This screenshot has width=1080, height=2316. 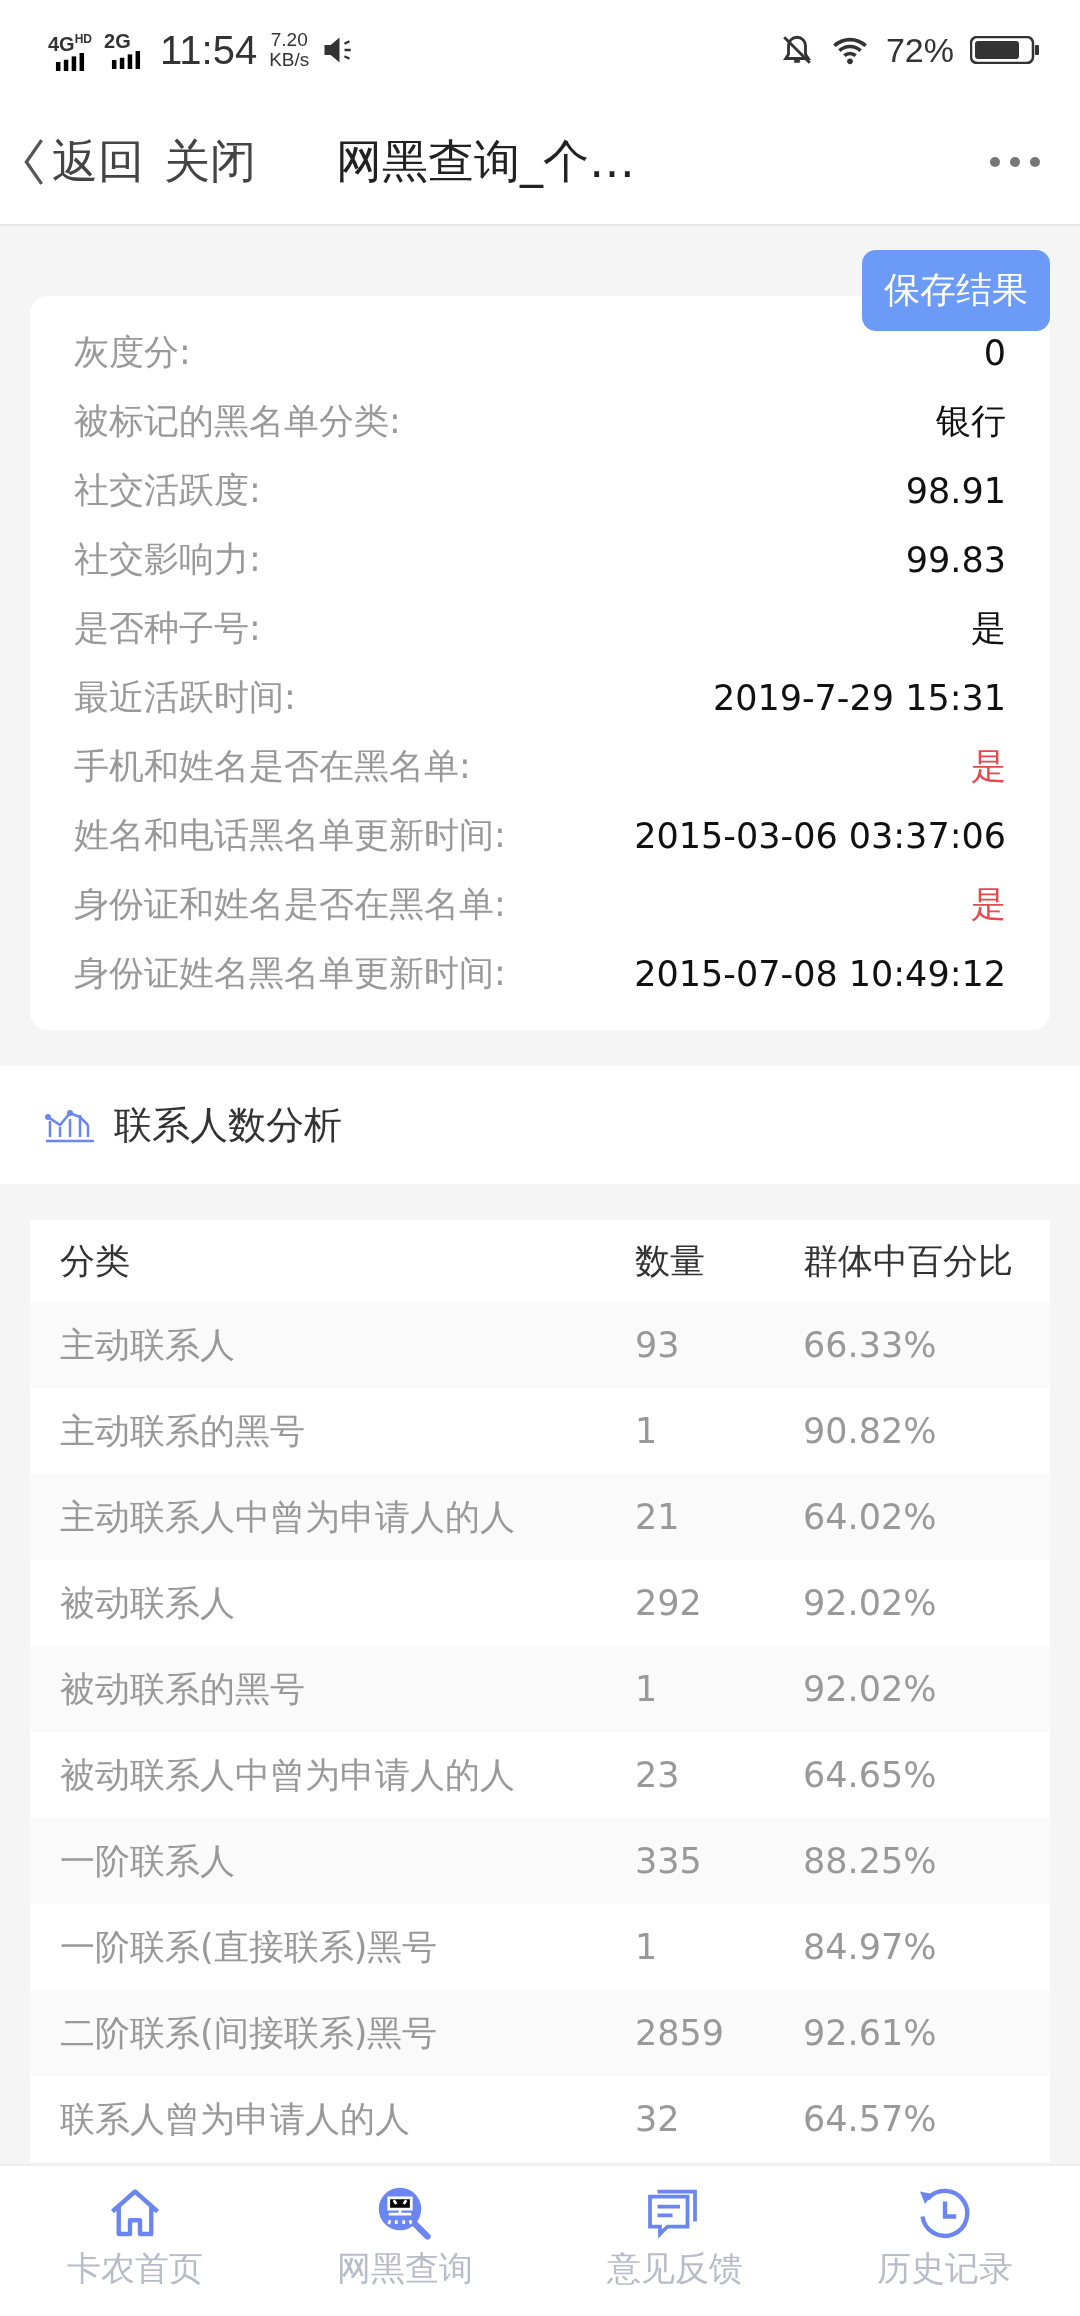 What do you see at coordinates (1015, 162) in the screenshot?
I see `more-icon` at bounding box center [1015, 162].